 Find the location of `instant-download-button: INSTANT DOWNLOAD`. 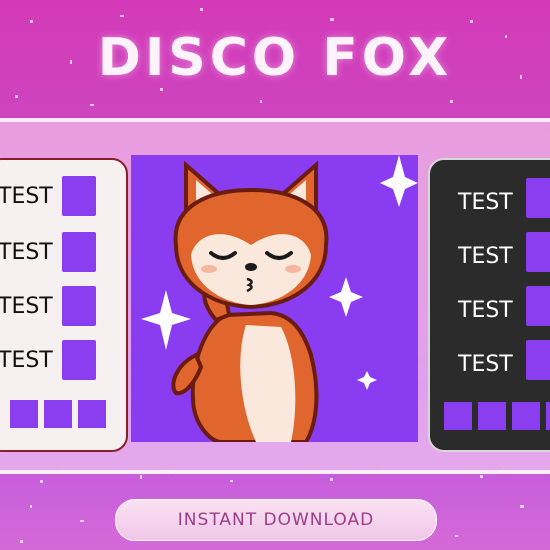

instant-download-button: INSTANT DOWNLOAD is located at coordinates (276, 520).